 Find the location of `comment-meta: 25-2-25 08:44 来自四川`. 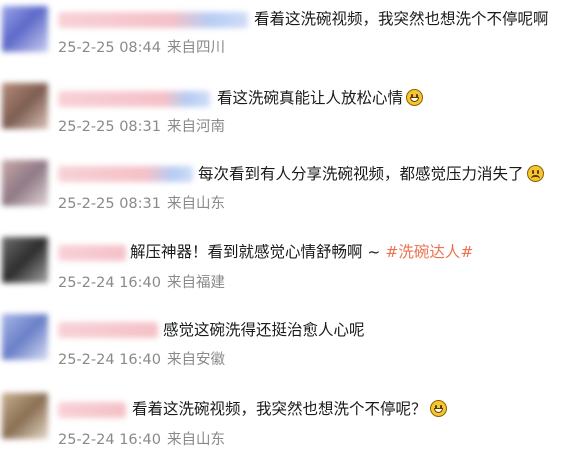

comment-meta: 25-2-25 08:44 来自四川 is located at coordinates (141, 48).